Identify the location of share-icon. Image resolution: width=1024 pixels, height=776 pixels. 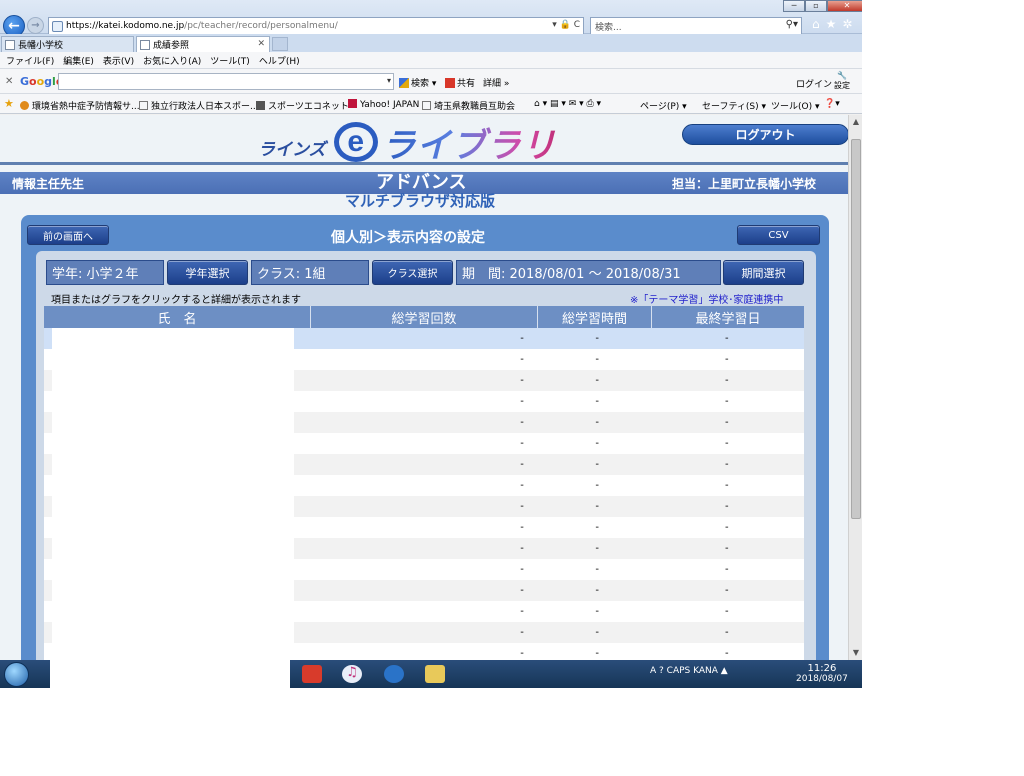
(450, 83).